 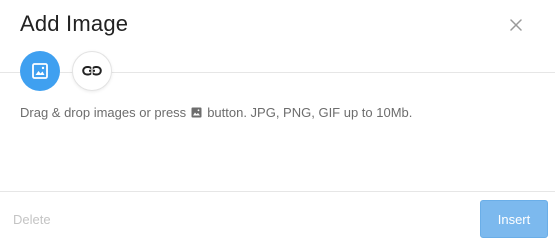 I want to click on tab-by-url, so click(x=92, y=71).